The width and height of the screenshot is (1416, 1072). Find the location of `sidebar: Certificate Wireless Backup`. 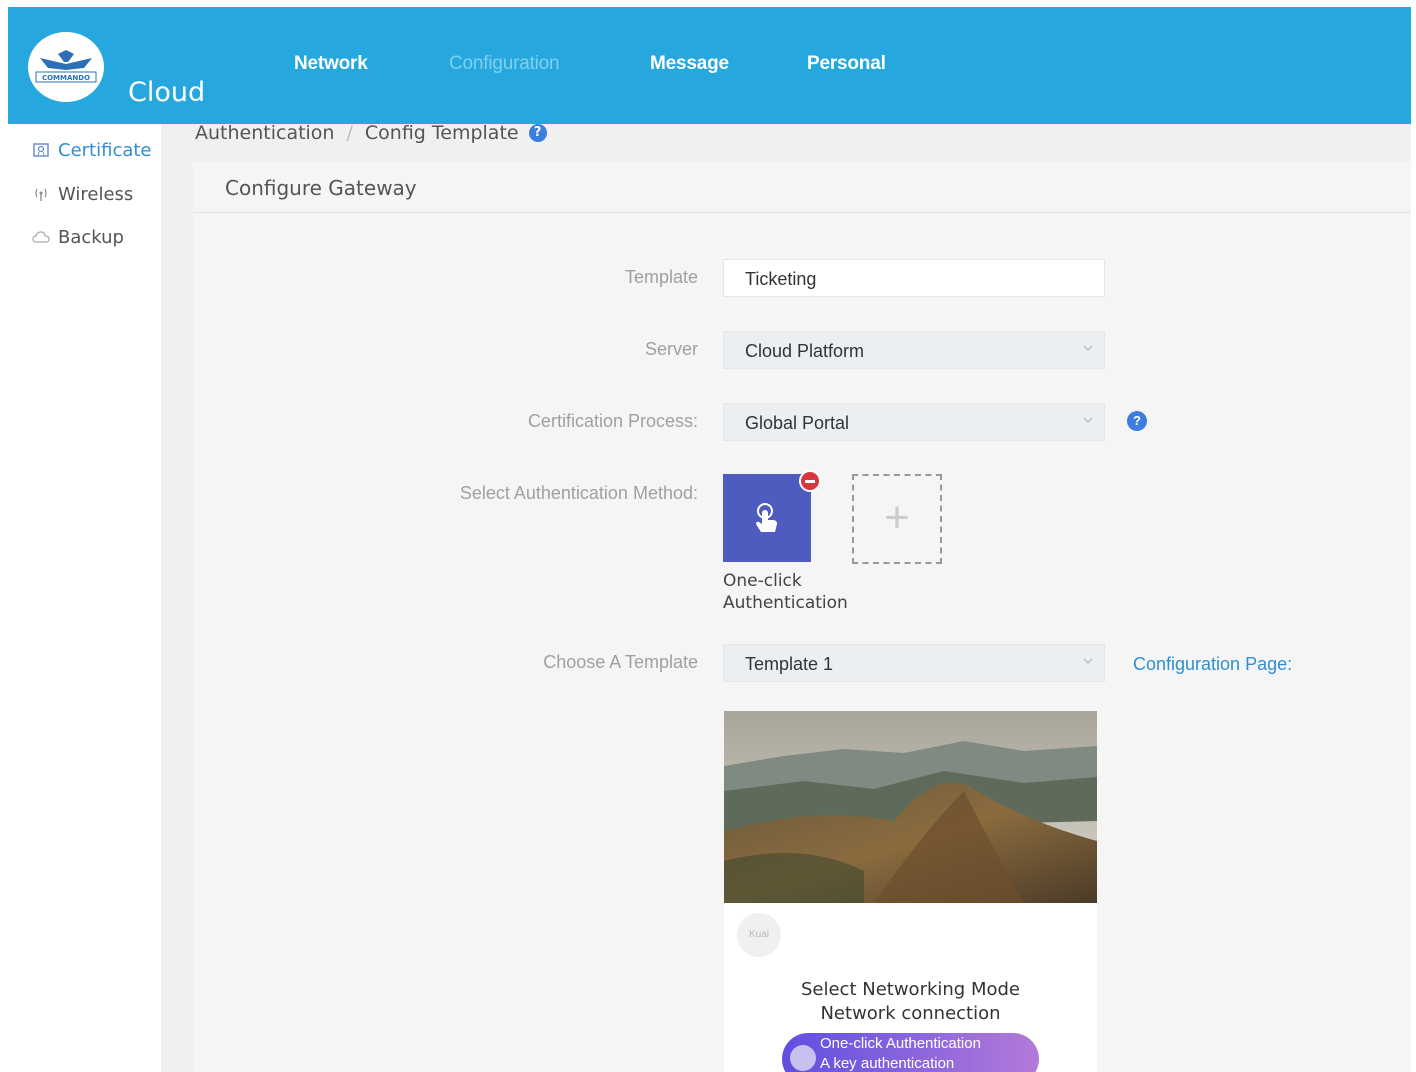

sidebar: Certificate Wireless Backup is located at coordinates (84, 598).